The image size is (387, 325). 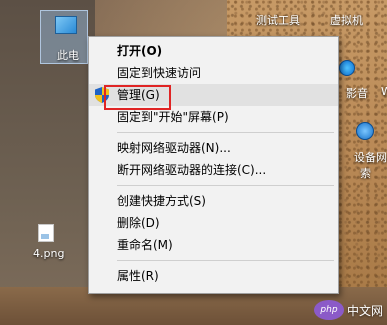 What do you see at coordinates (46, 233) in the screenshot?
I see `image-file-icon` at bounding box center [46, 233].